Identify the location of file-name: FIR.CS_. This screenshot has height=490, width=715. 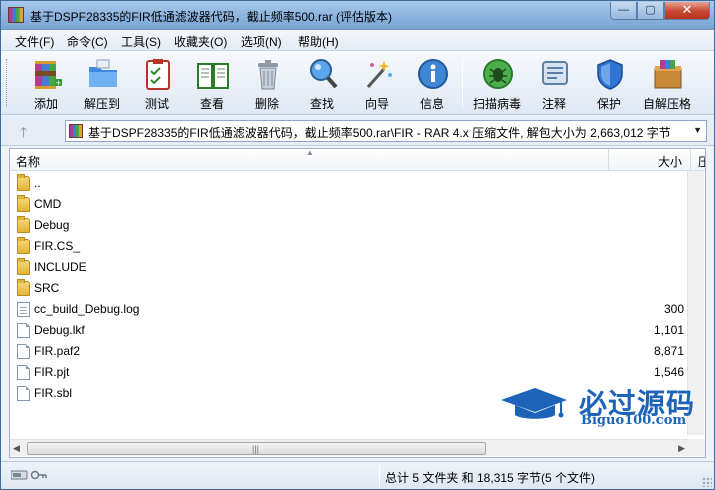
(57, 246).